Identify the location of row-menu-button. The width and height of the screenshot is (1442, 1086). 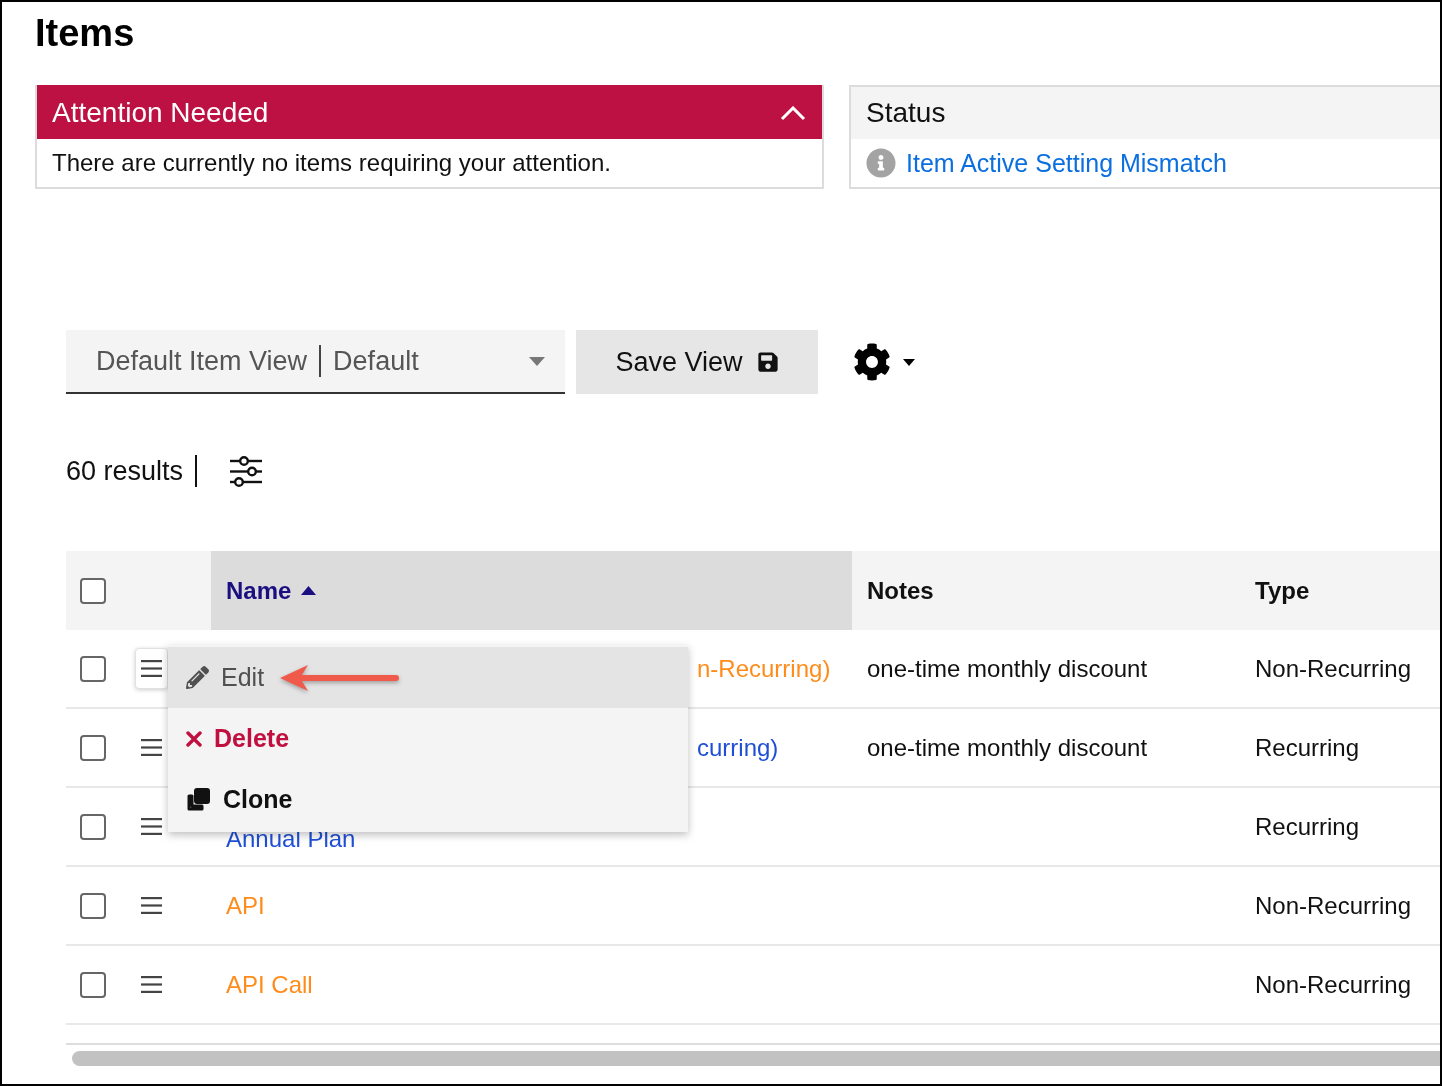
(151, 668).